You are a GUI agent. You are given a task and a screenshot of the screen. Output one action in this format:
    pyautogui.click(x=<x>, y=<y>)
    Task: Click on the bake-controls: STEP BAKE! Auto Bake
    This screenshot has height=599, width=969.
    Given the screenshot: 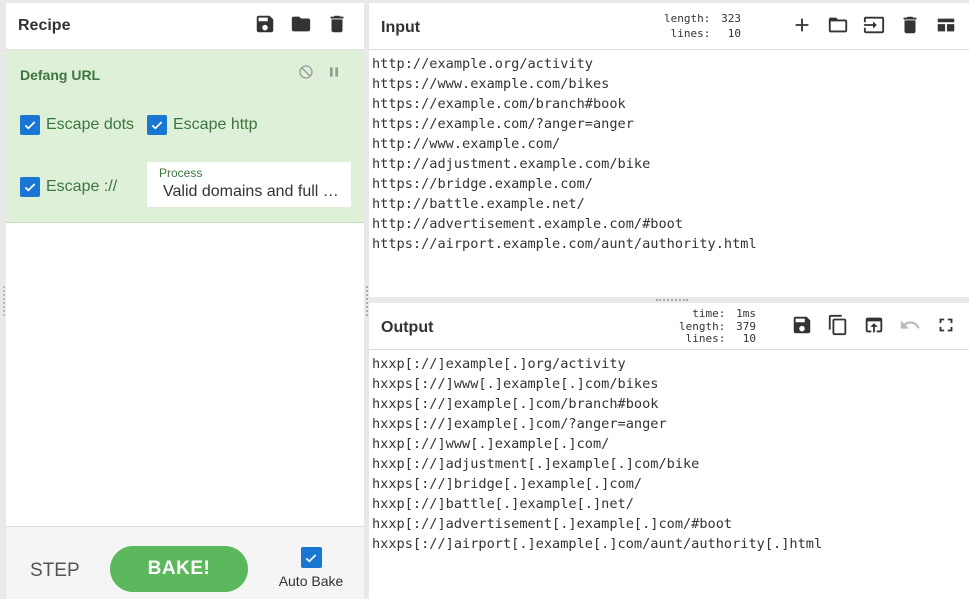 What is the action you would take?
    pyautogui.click(x=185, y=562)
    